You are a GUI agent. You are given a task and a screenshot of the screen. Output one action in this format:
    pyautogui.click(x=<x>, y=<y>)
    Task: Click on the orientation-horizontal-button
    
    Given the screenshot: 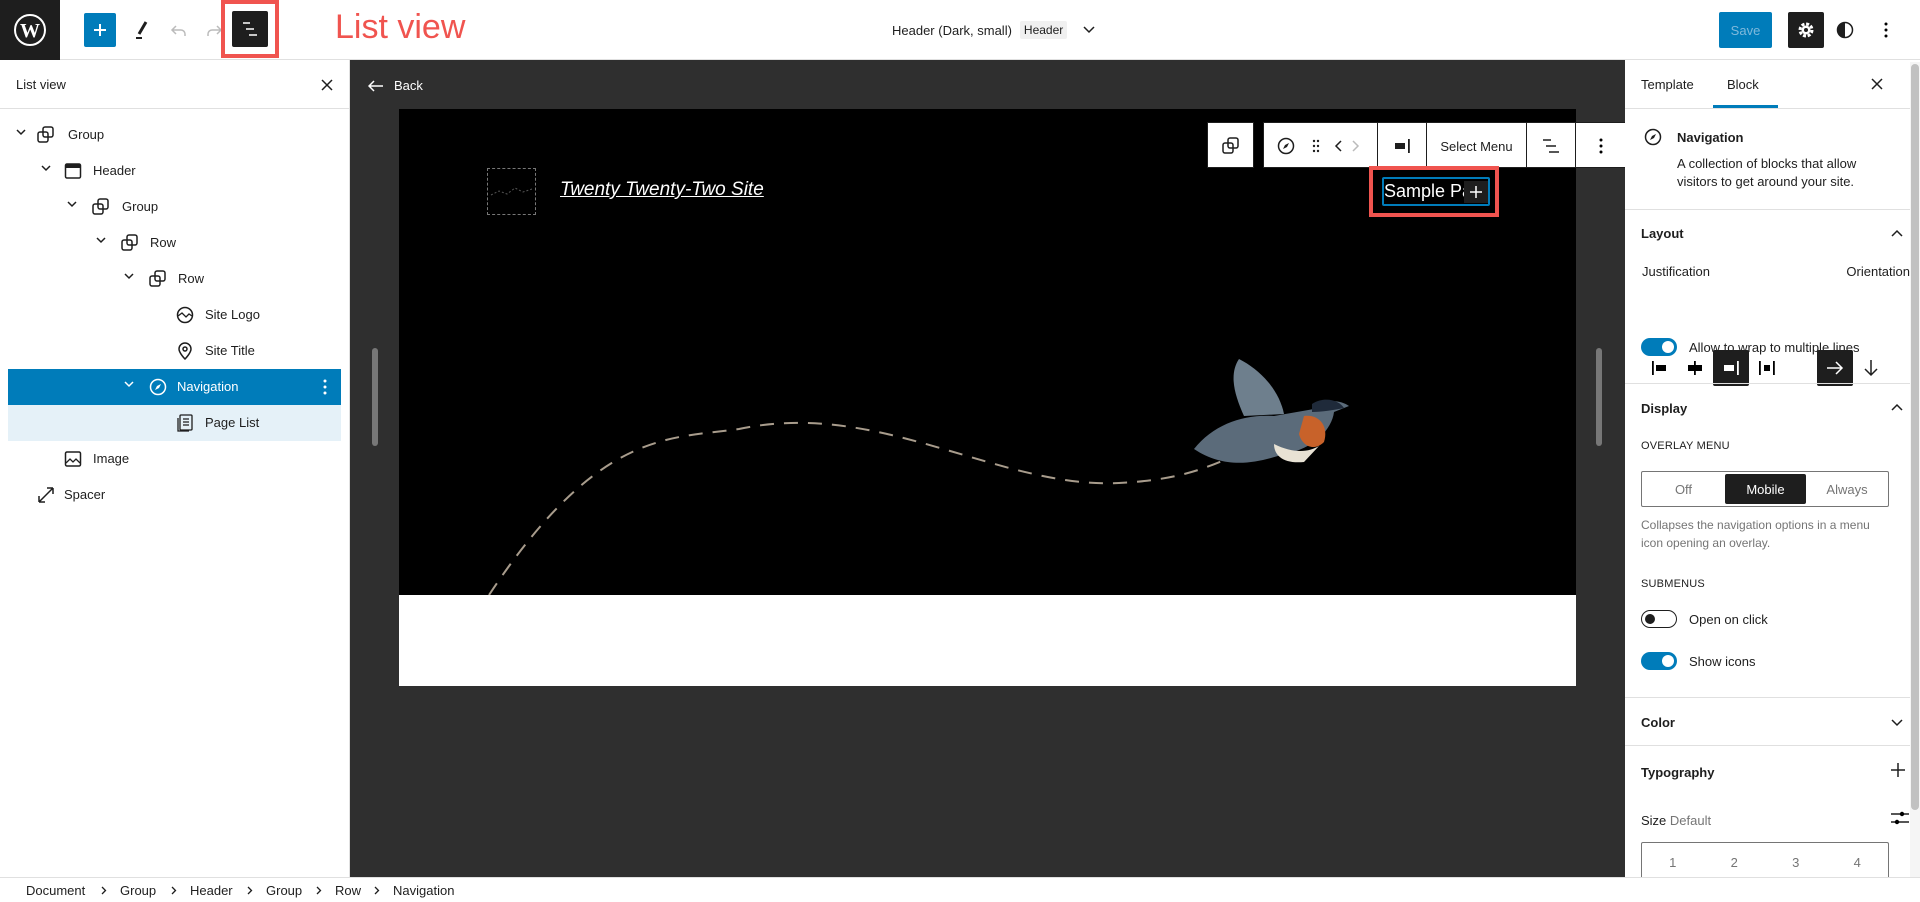 What is the action you would take?
    pyautogui.click(x=1835, y=368)
    